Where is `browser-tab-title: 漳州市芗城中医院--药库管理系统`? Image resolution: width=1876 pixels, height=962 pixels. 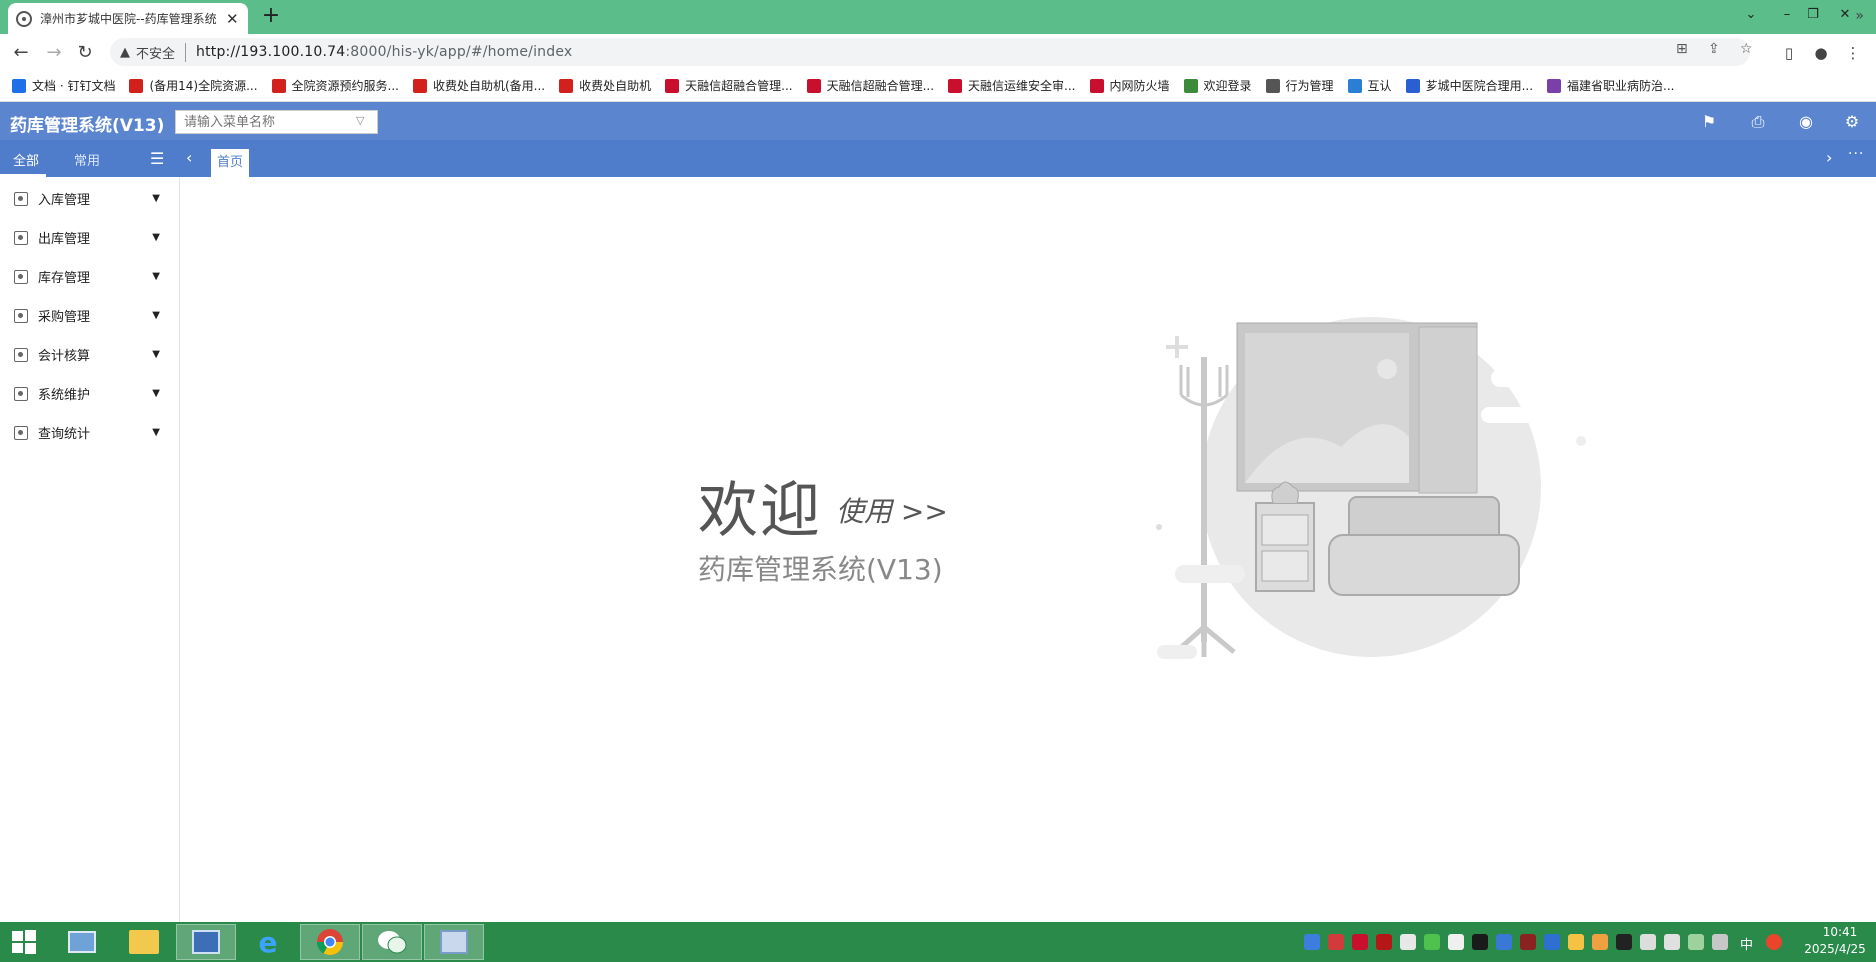 browser-tab-title: 漳州市芗城中医院--药库管理系统 is located at coordinates (128, 19).